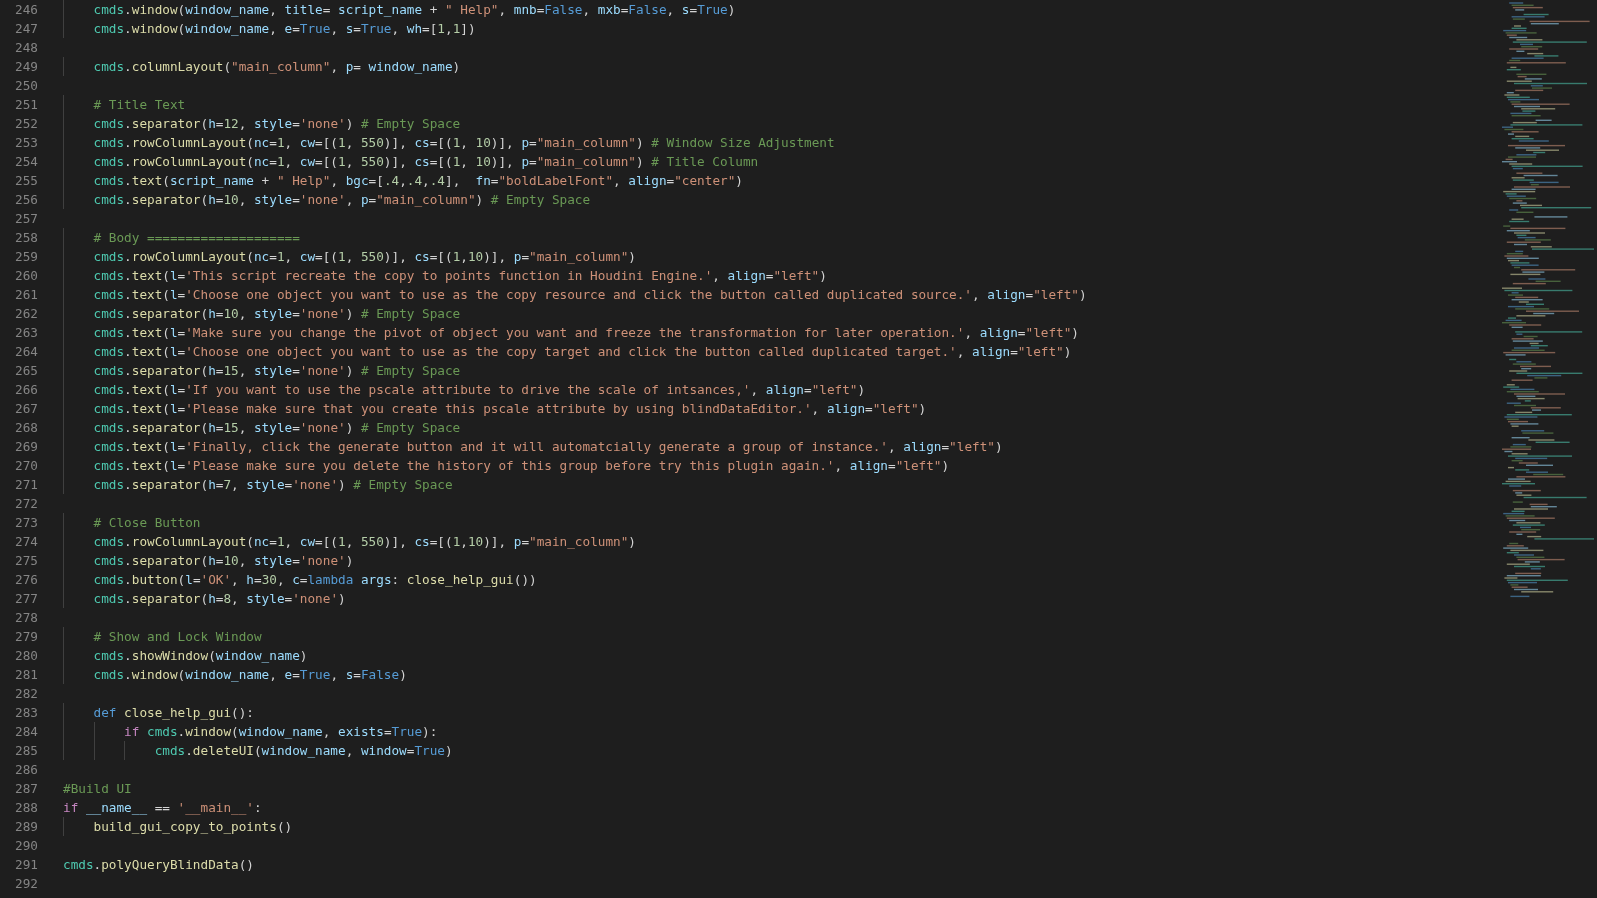 The height and width of the screenshot is (898, 1597). I want to click on code-line: cmds.text(l='This script recreate the copy to points function in Houdini Engine.', align="left"), so click(459, 275).